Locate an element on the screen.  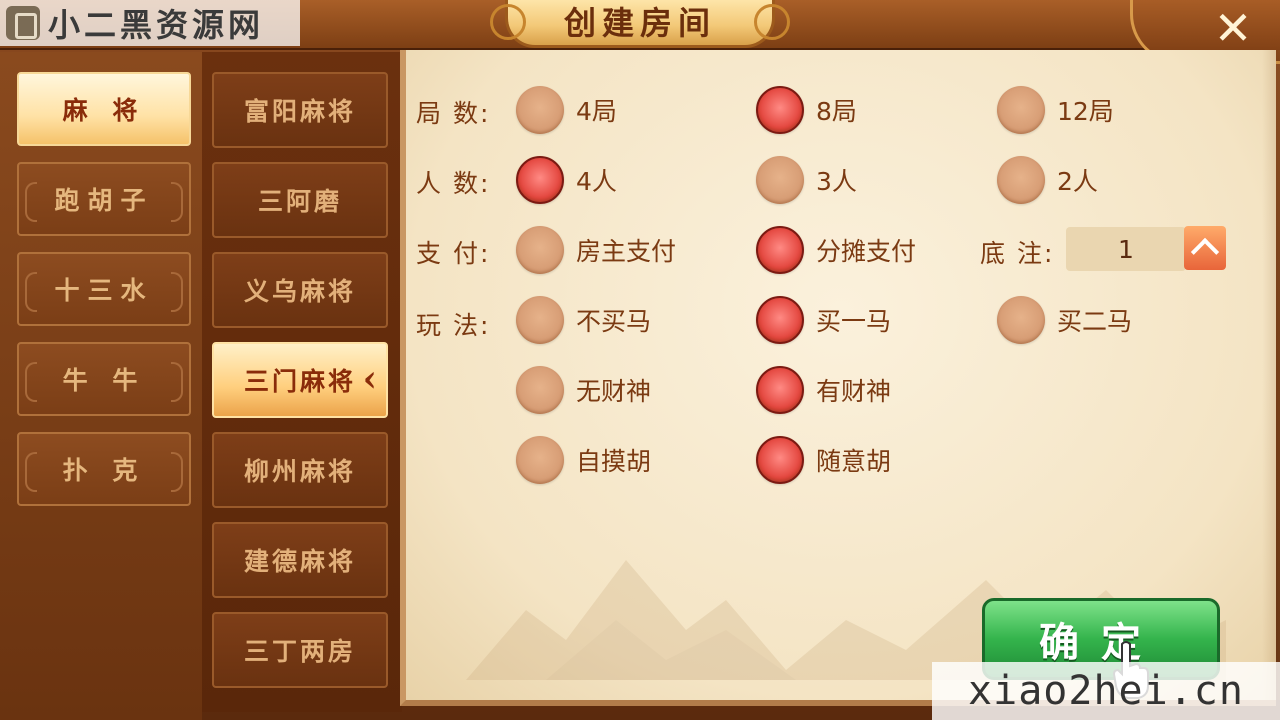
category-label: 十三水 is located at coordinates (104, 290).